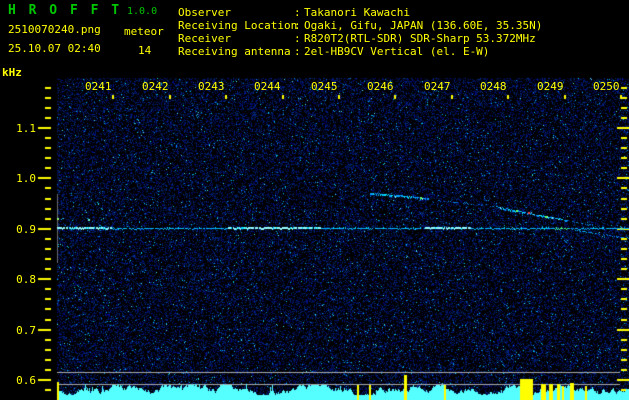 The height and width of the screenshot is (400, 629). I want to click on time-tick-label: 0243, so click(211, 86).